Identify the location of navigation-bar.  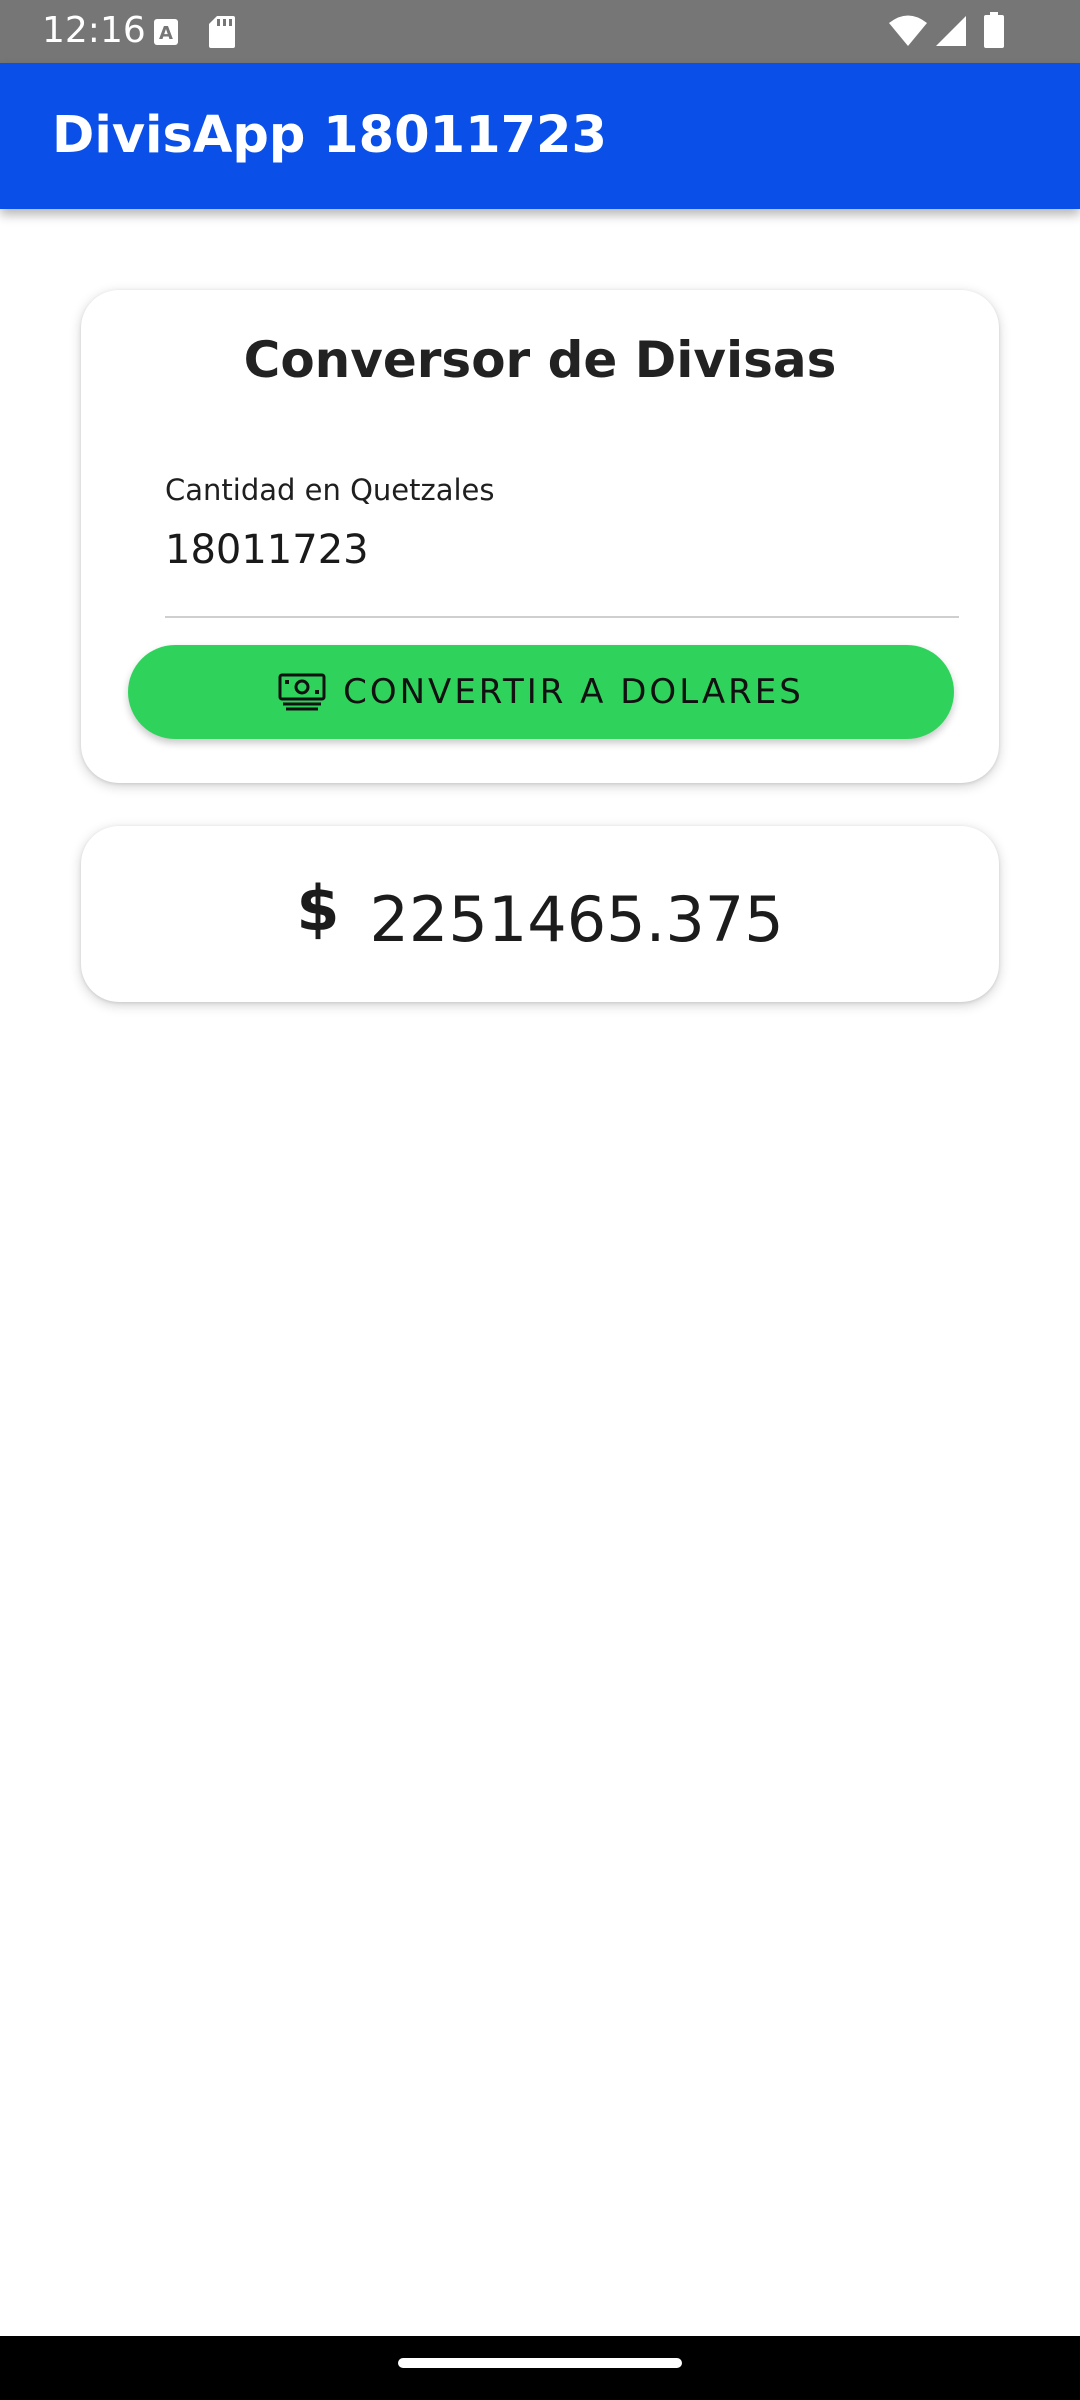
(540, 2368).